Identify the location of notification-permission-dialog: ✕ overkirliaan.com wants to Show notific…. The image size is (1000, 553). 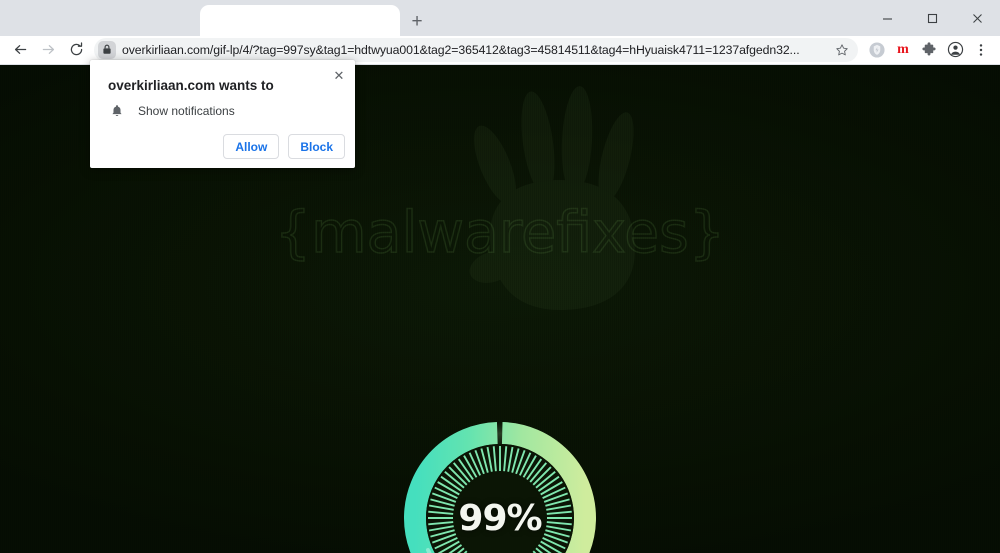
(222, 114).